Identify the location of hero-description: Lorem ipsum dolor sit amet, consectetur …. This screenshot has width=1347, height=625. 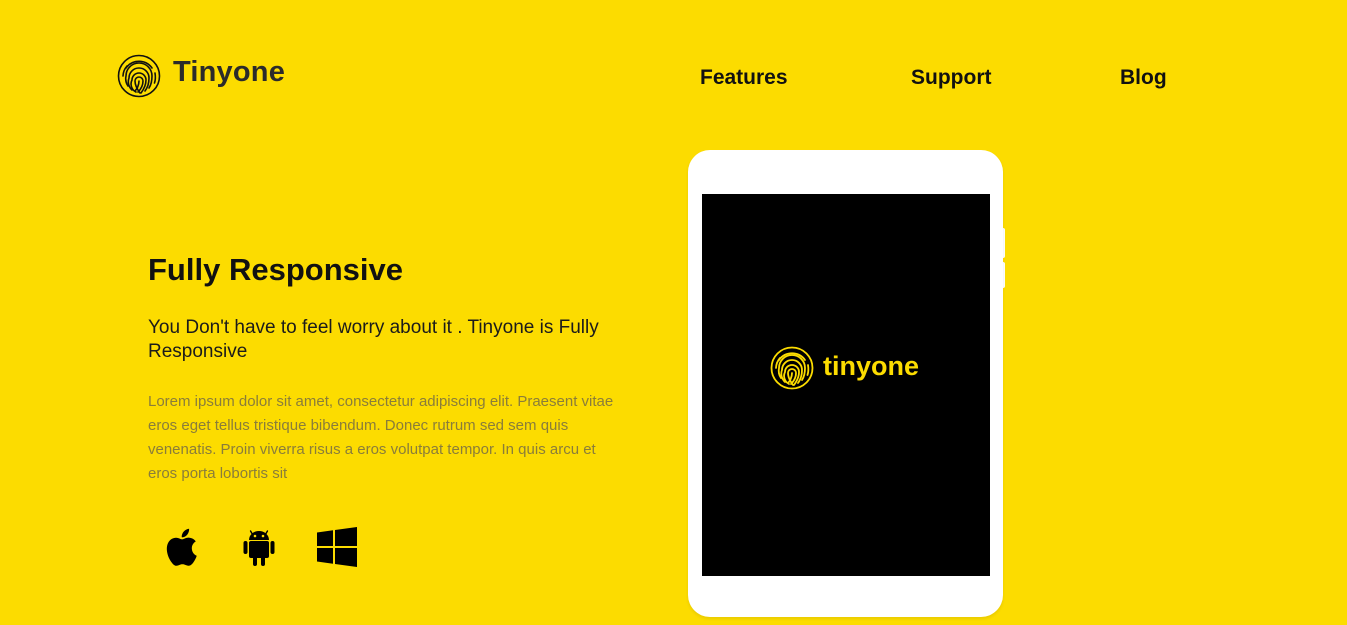
(381, 437).